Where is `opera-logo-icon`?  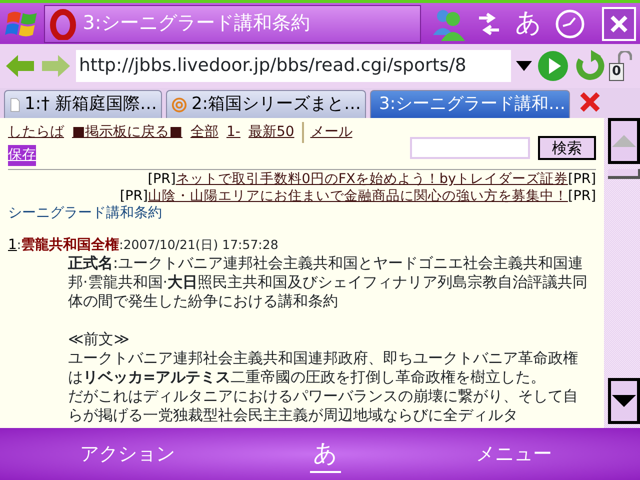 opera-logo-icon is located at coordinates (63, 24).